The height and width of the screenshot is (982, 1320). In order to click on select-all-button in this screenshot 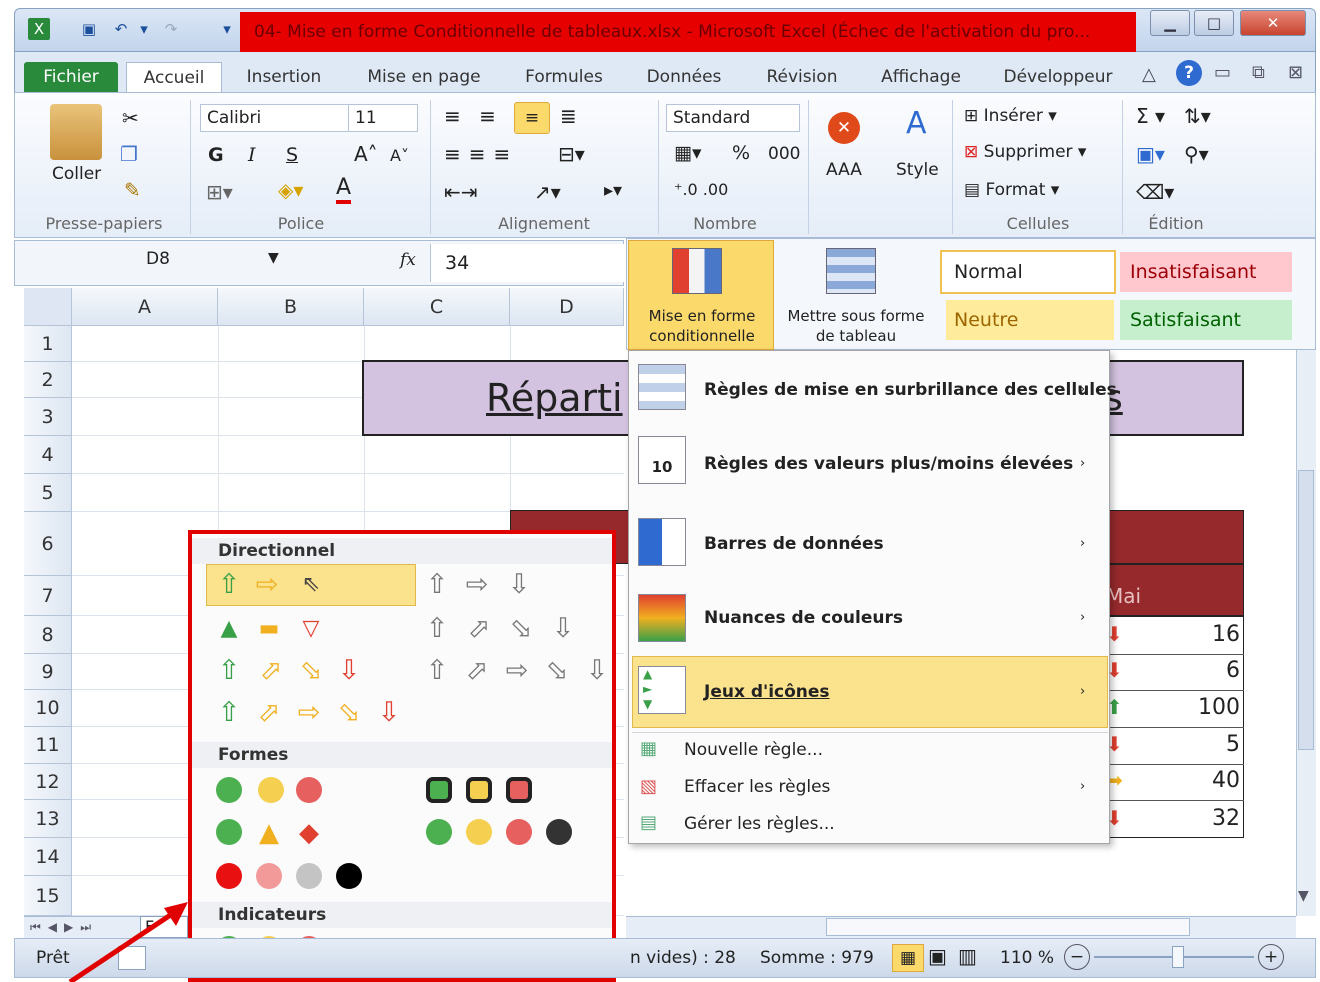, I will do `click(48, 307)`.